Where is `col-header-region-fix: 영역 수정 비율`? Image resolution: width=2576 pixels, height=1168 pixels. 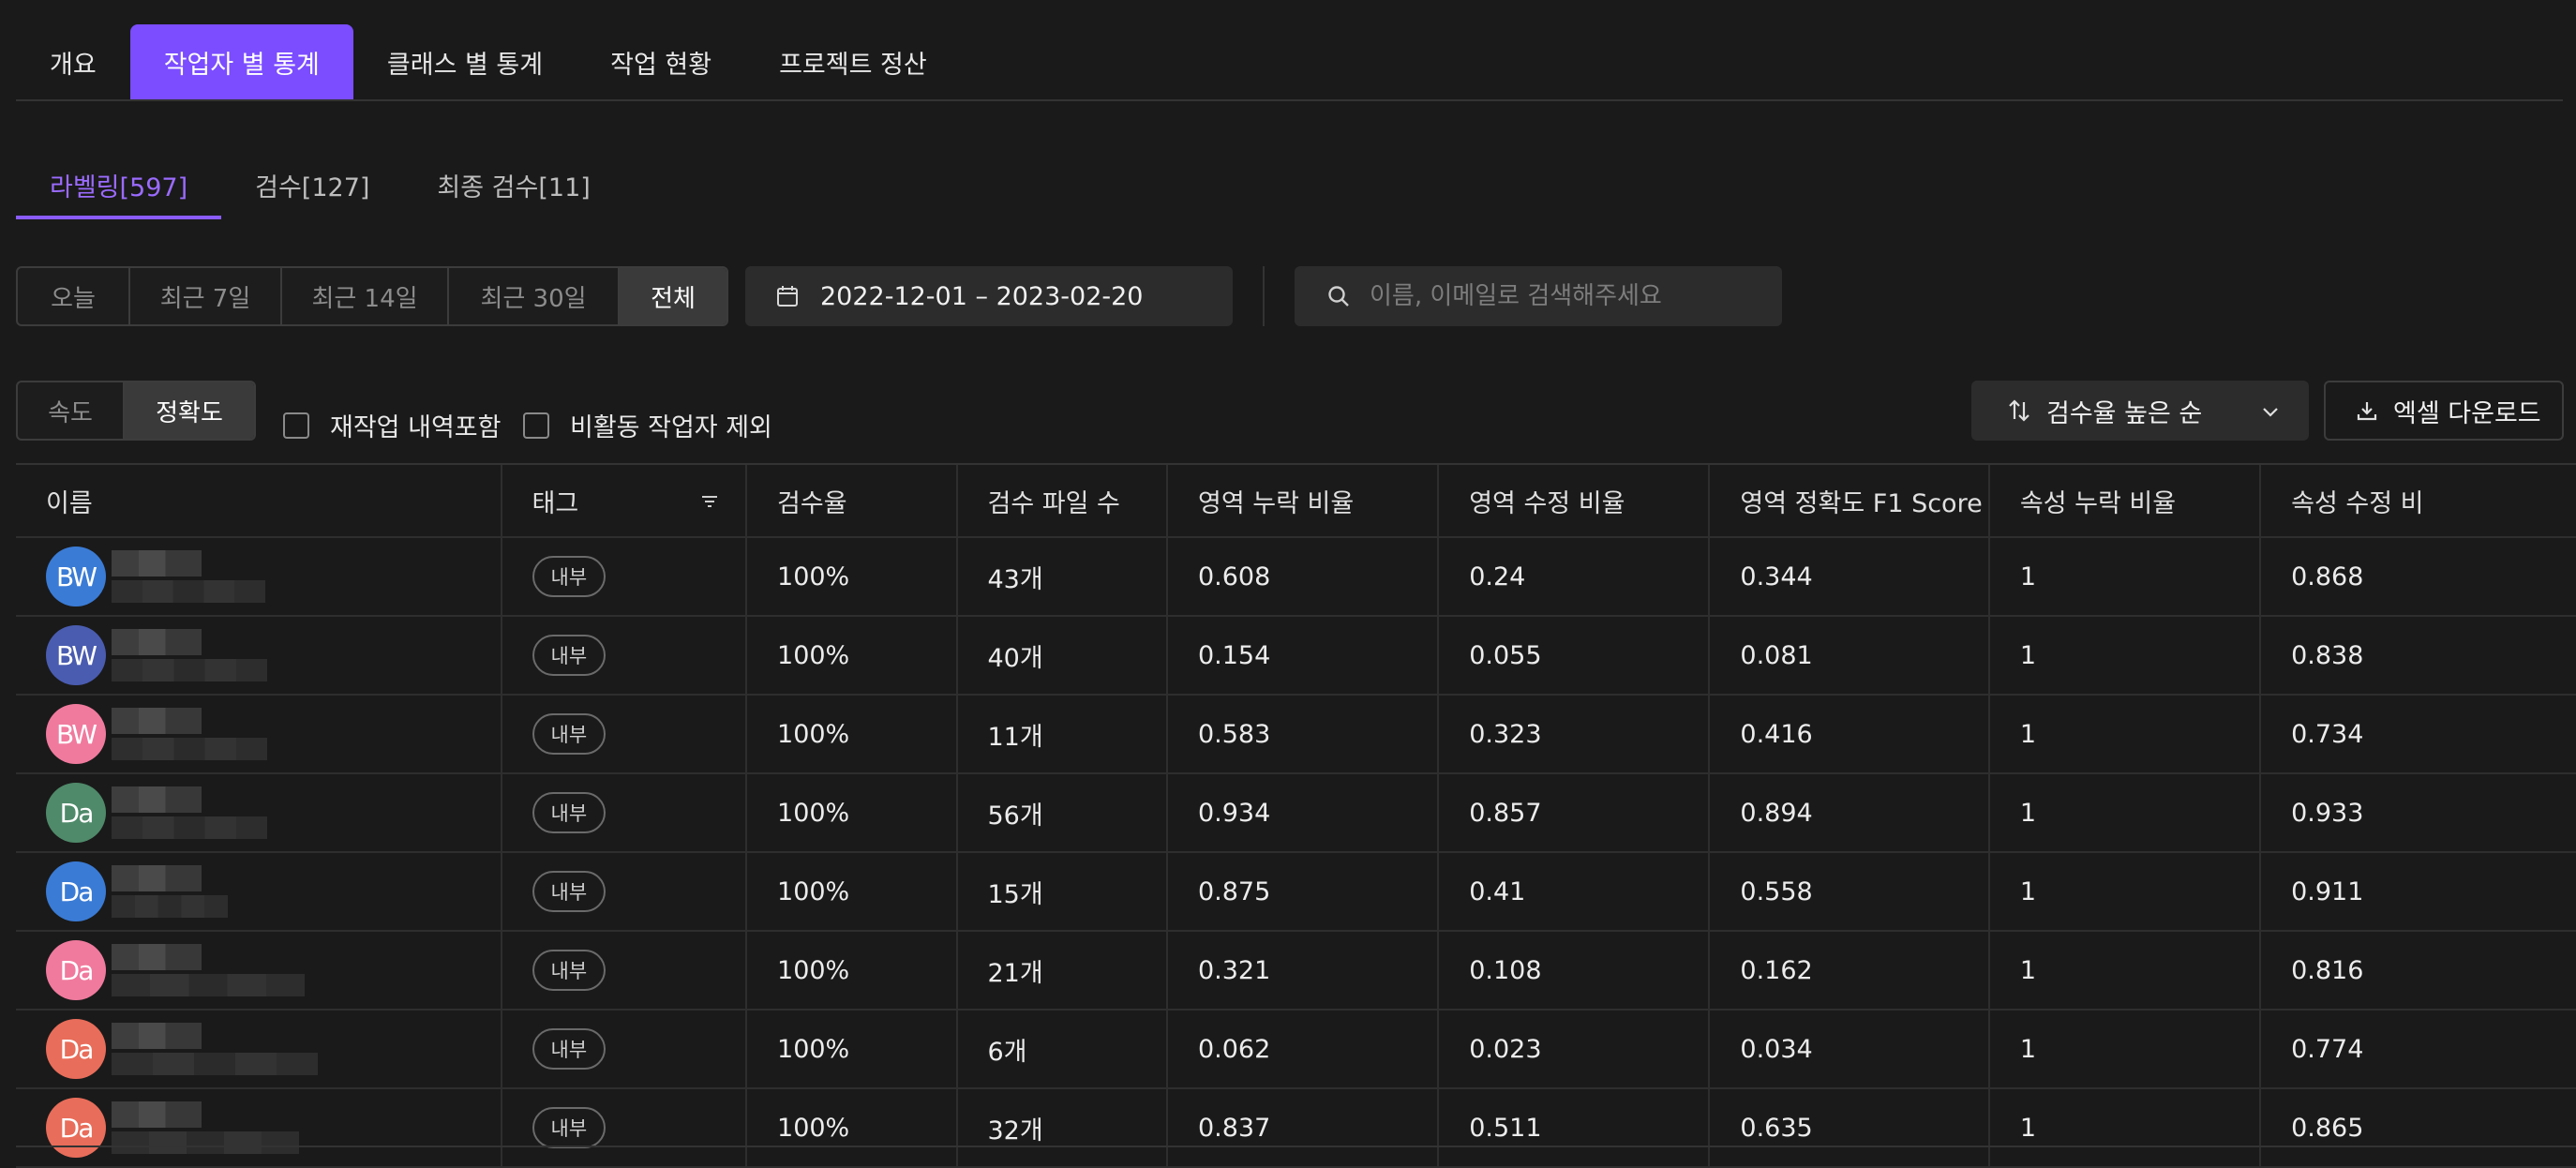
col-header-region-fix: 영역 수정 비율 is located at coordinates (1575, 501).